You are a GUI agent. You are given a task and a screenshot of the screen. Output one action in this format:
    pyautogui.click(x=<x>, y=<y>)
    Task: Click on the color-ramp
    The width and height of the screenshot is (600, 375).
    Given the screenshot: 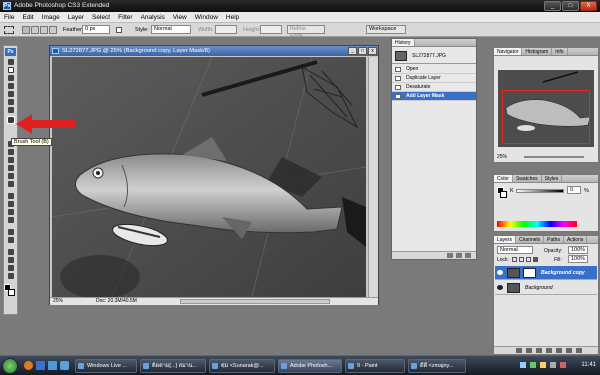 What is the action you would take?
    pyautogui.click(x=537, y=224)
    